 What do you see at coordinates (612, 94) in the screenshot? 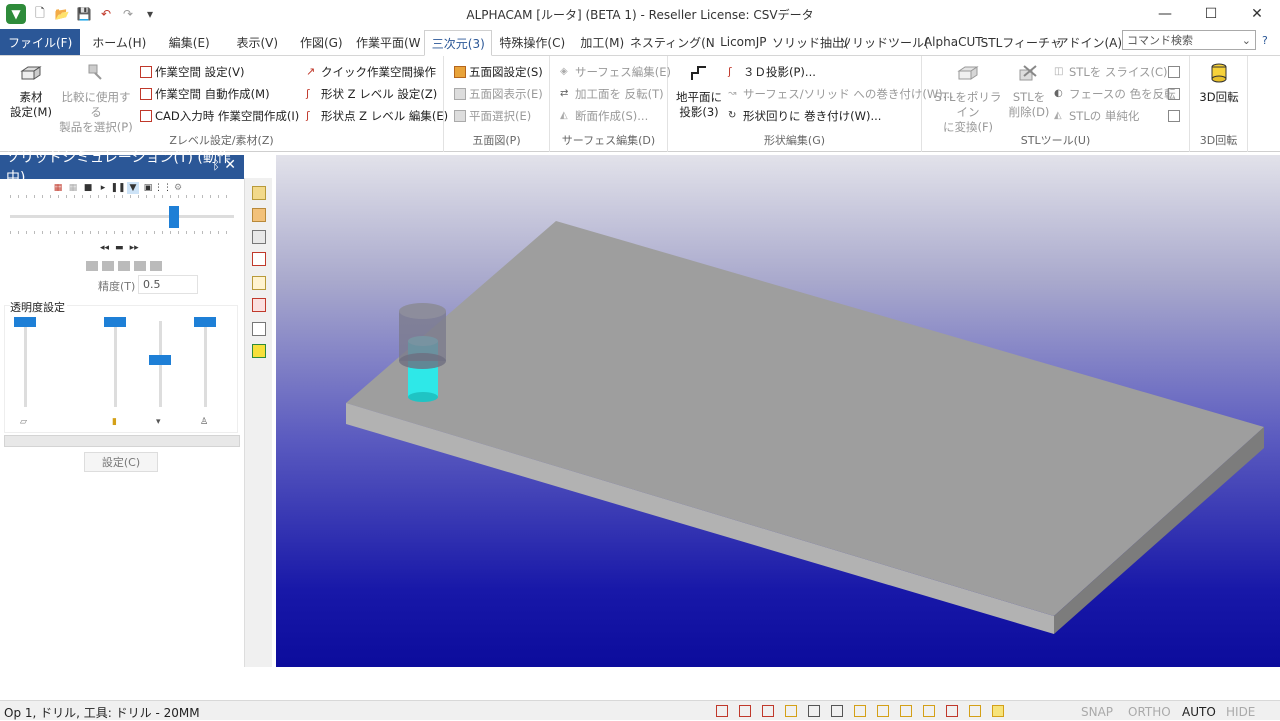
I see `machining-face-flip-button: ⇄ 加工面を 反転(T)` at bounding box center [612, 94].